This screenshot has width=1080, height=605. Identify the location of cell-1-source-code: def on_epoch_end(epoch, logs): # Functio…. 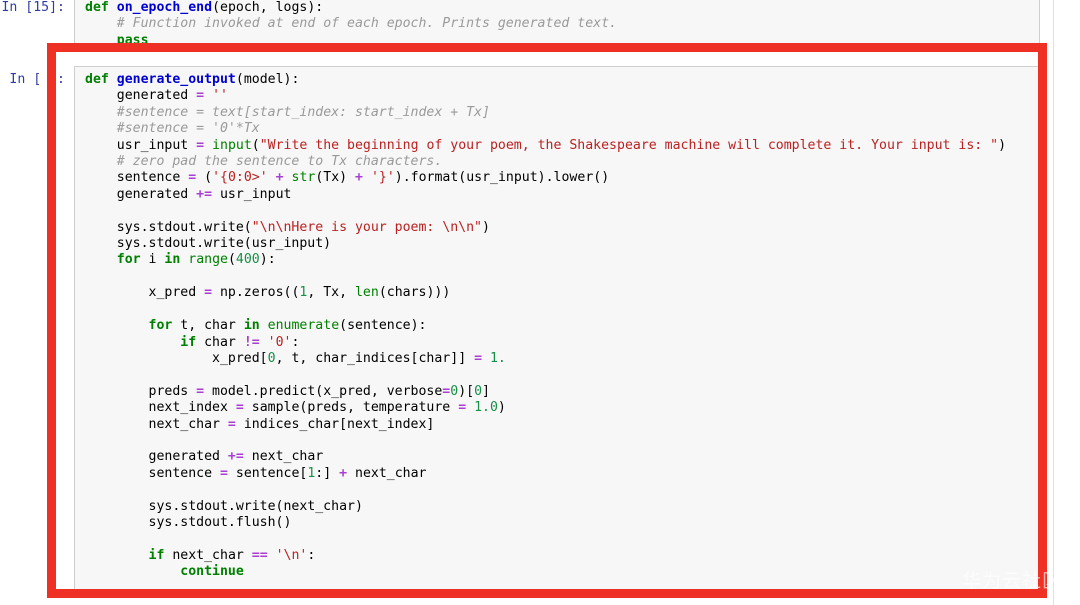
(559, 23).